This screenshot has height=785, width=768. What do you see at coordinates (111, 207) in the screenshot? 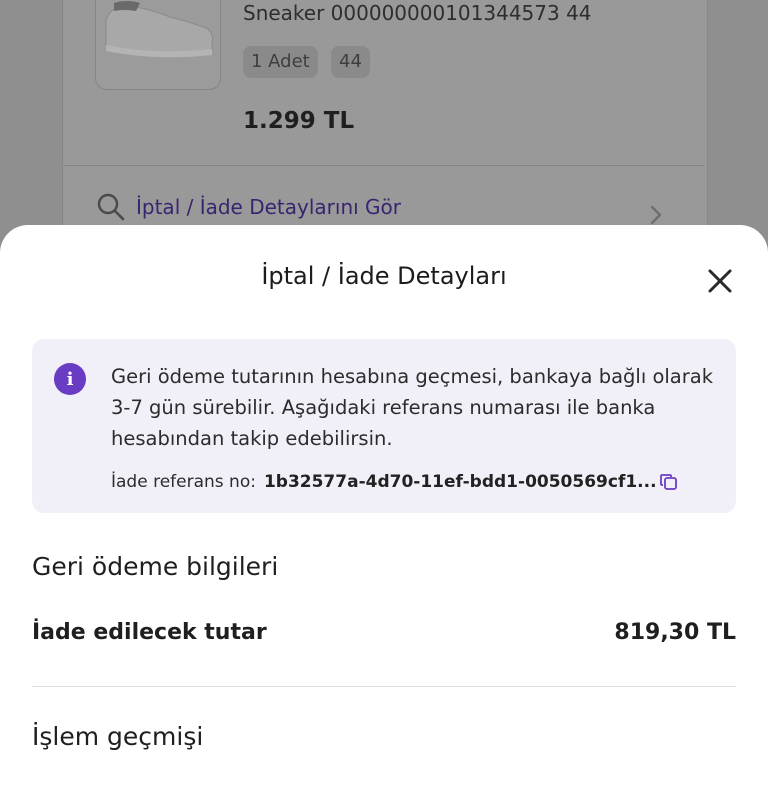
I see `search-icon` at bounding box center [111, 207].